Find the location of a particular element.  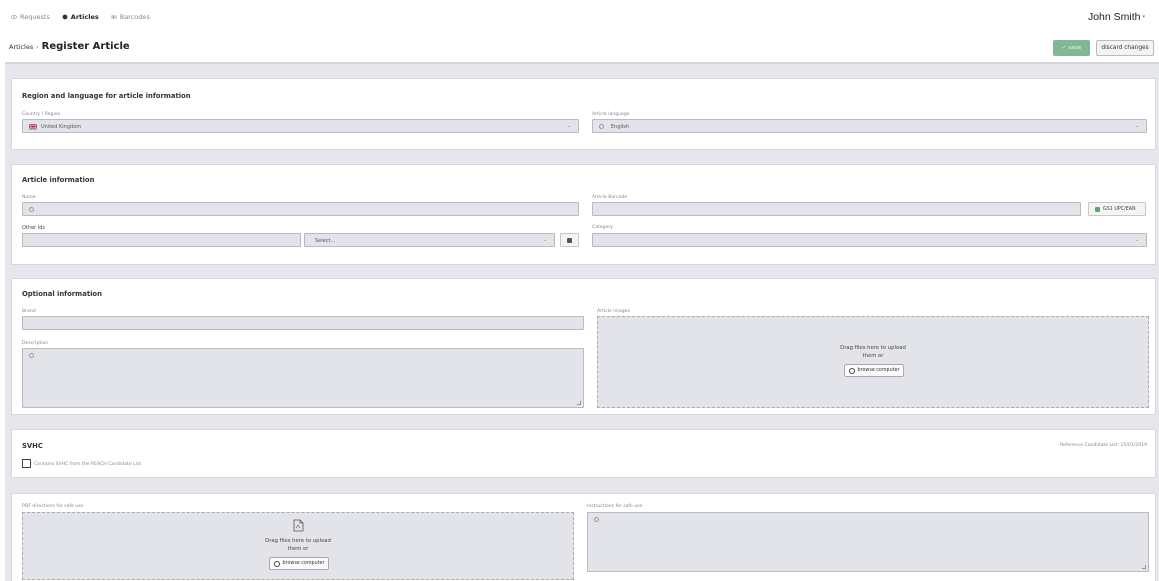

nav-item-barcodes: Barcodes is located at coordinates (130, 17).